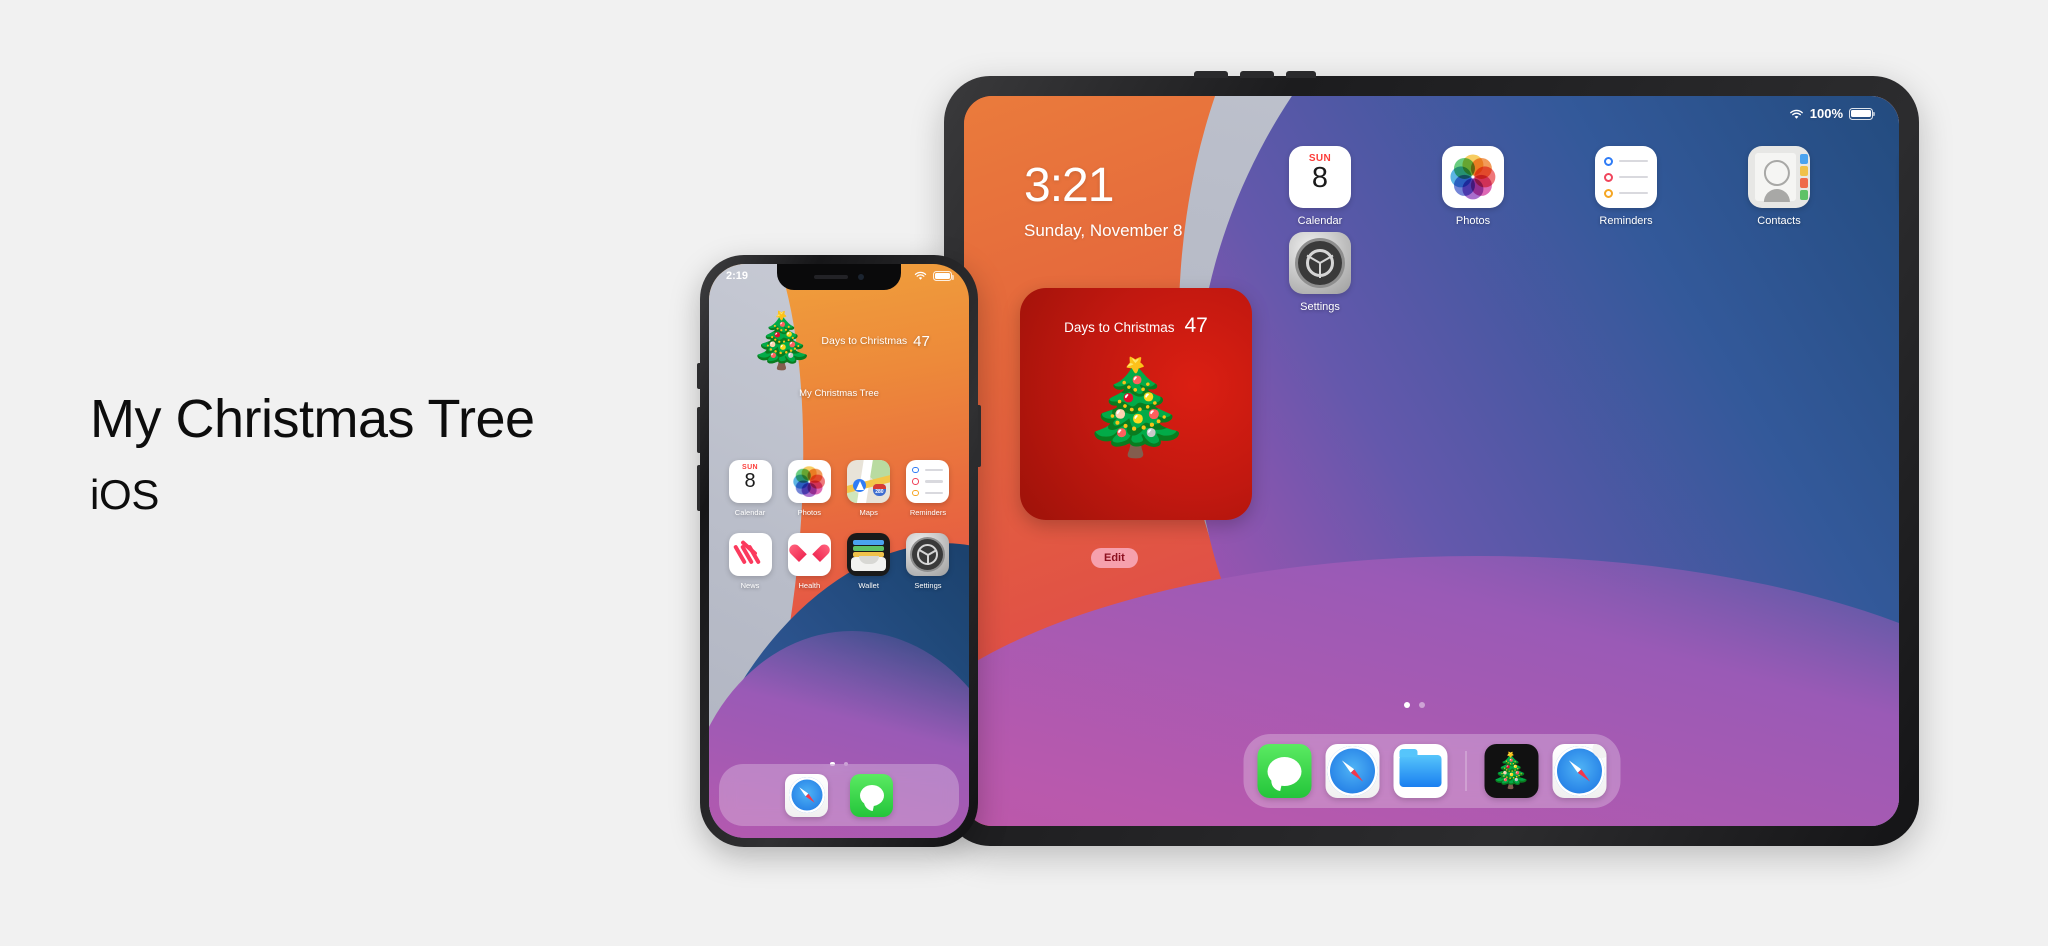  What do you see at coordinates (839, 795) in the screenshot?
I see `iphone-dock` at bounding box center [839, 795].